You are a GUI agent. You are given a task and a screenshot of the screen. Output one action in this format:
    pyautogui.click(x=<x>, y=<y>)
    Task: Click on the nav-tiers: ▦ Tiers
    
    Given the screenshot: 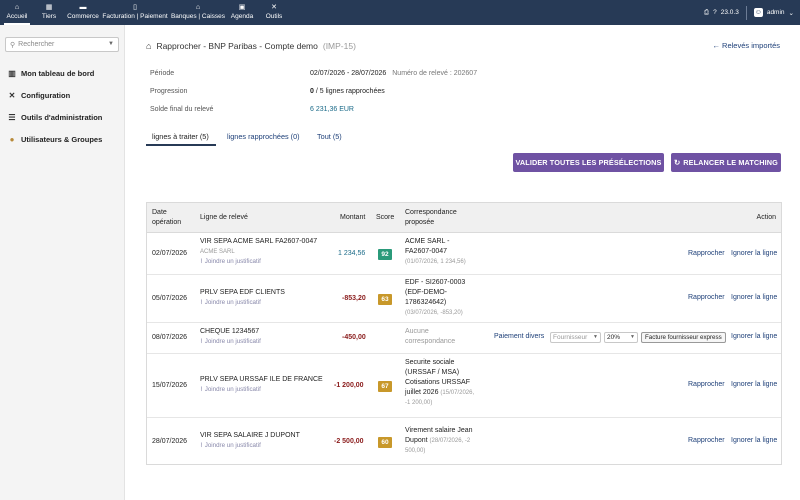 What is the action you would take?
    pyautogui.click(x=49, y=12)
    